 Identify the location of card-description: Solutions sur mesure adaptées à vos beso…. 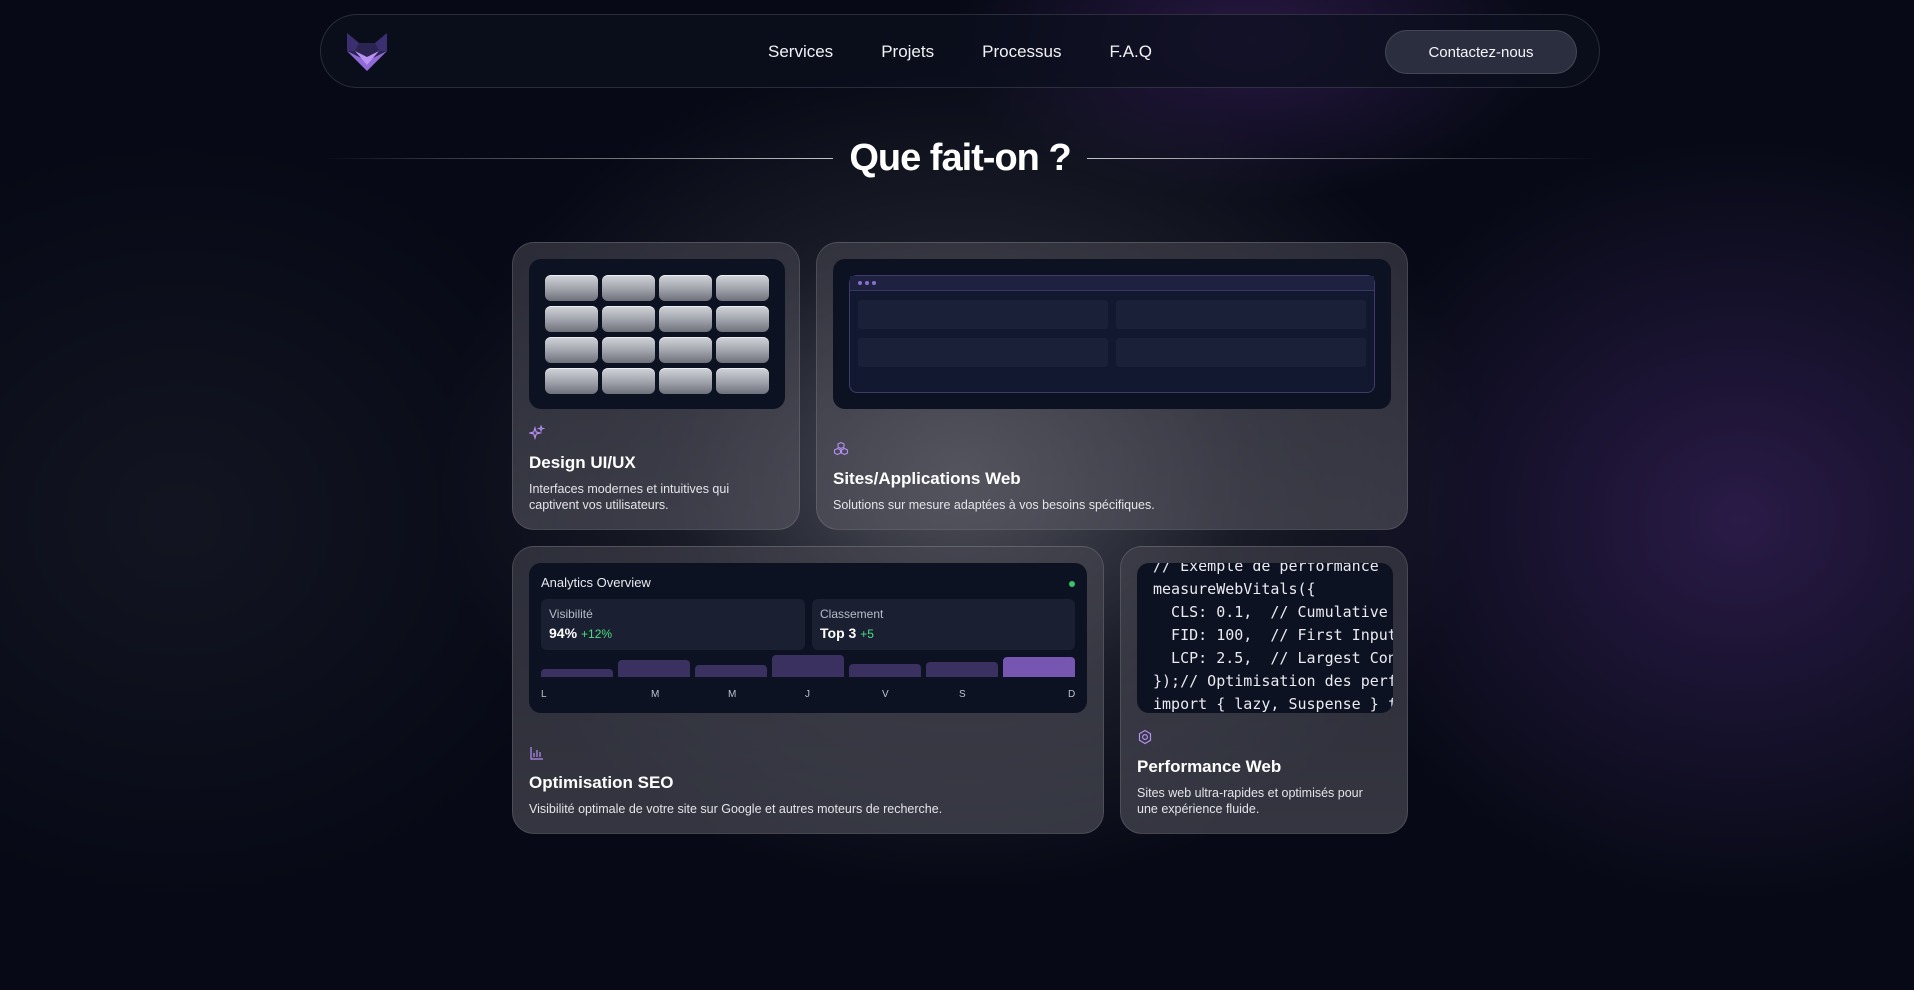
(994, 505).